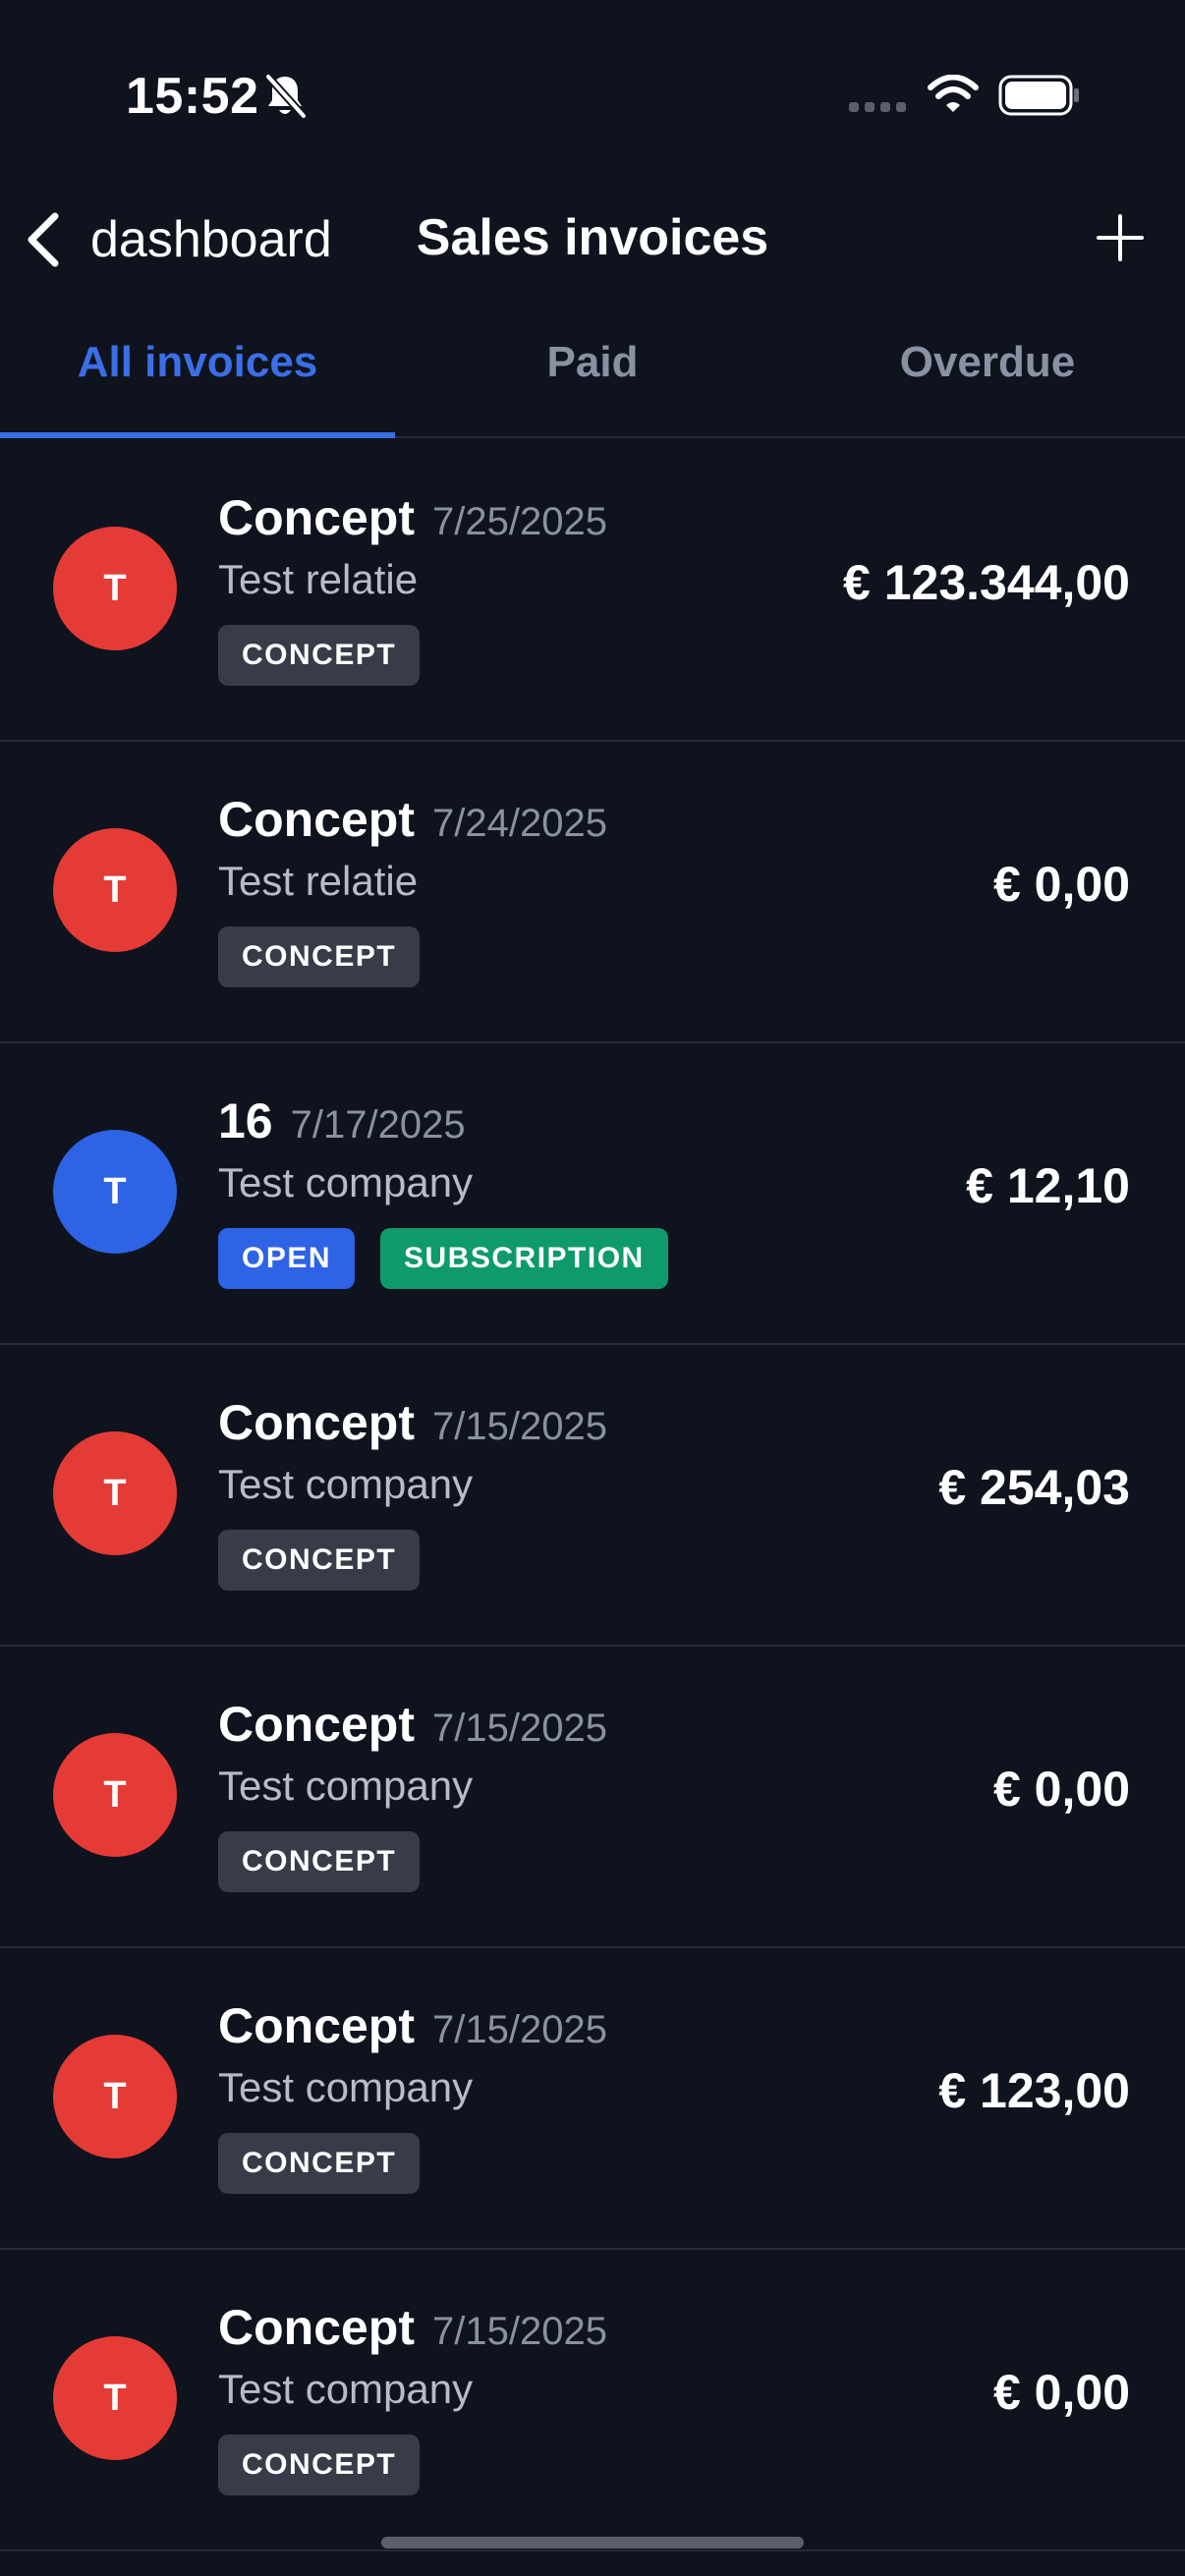 The height and width of the screenshot is (2576, 1185). What do you see at coordinates (987, 582) in the screenshot?
I see `invoice-amount: € 123.344,00` at bounding box center [987, 582].